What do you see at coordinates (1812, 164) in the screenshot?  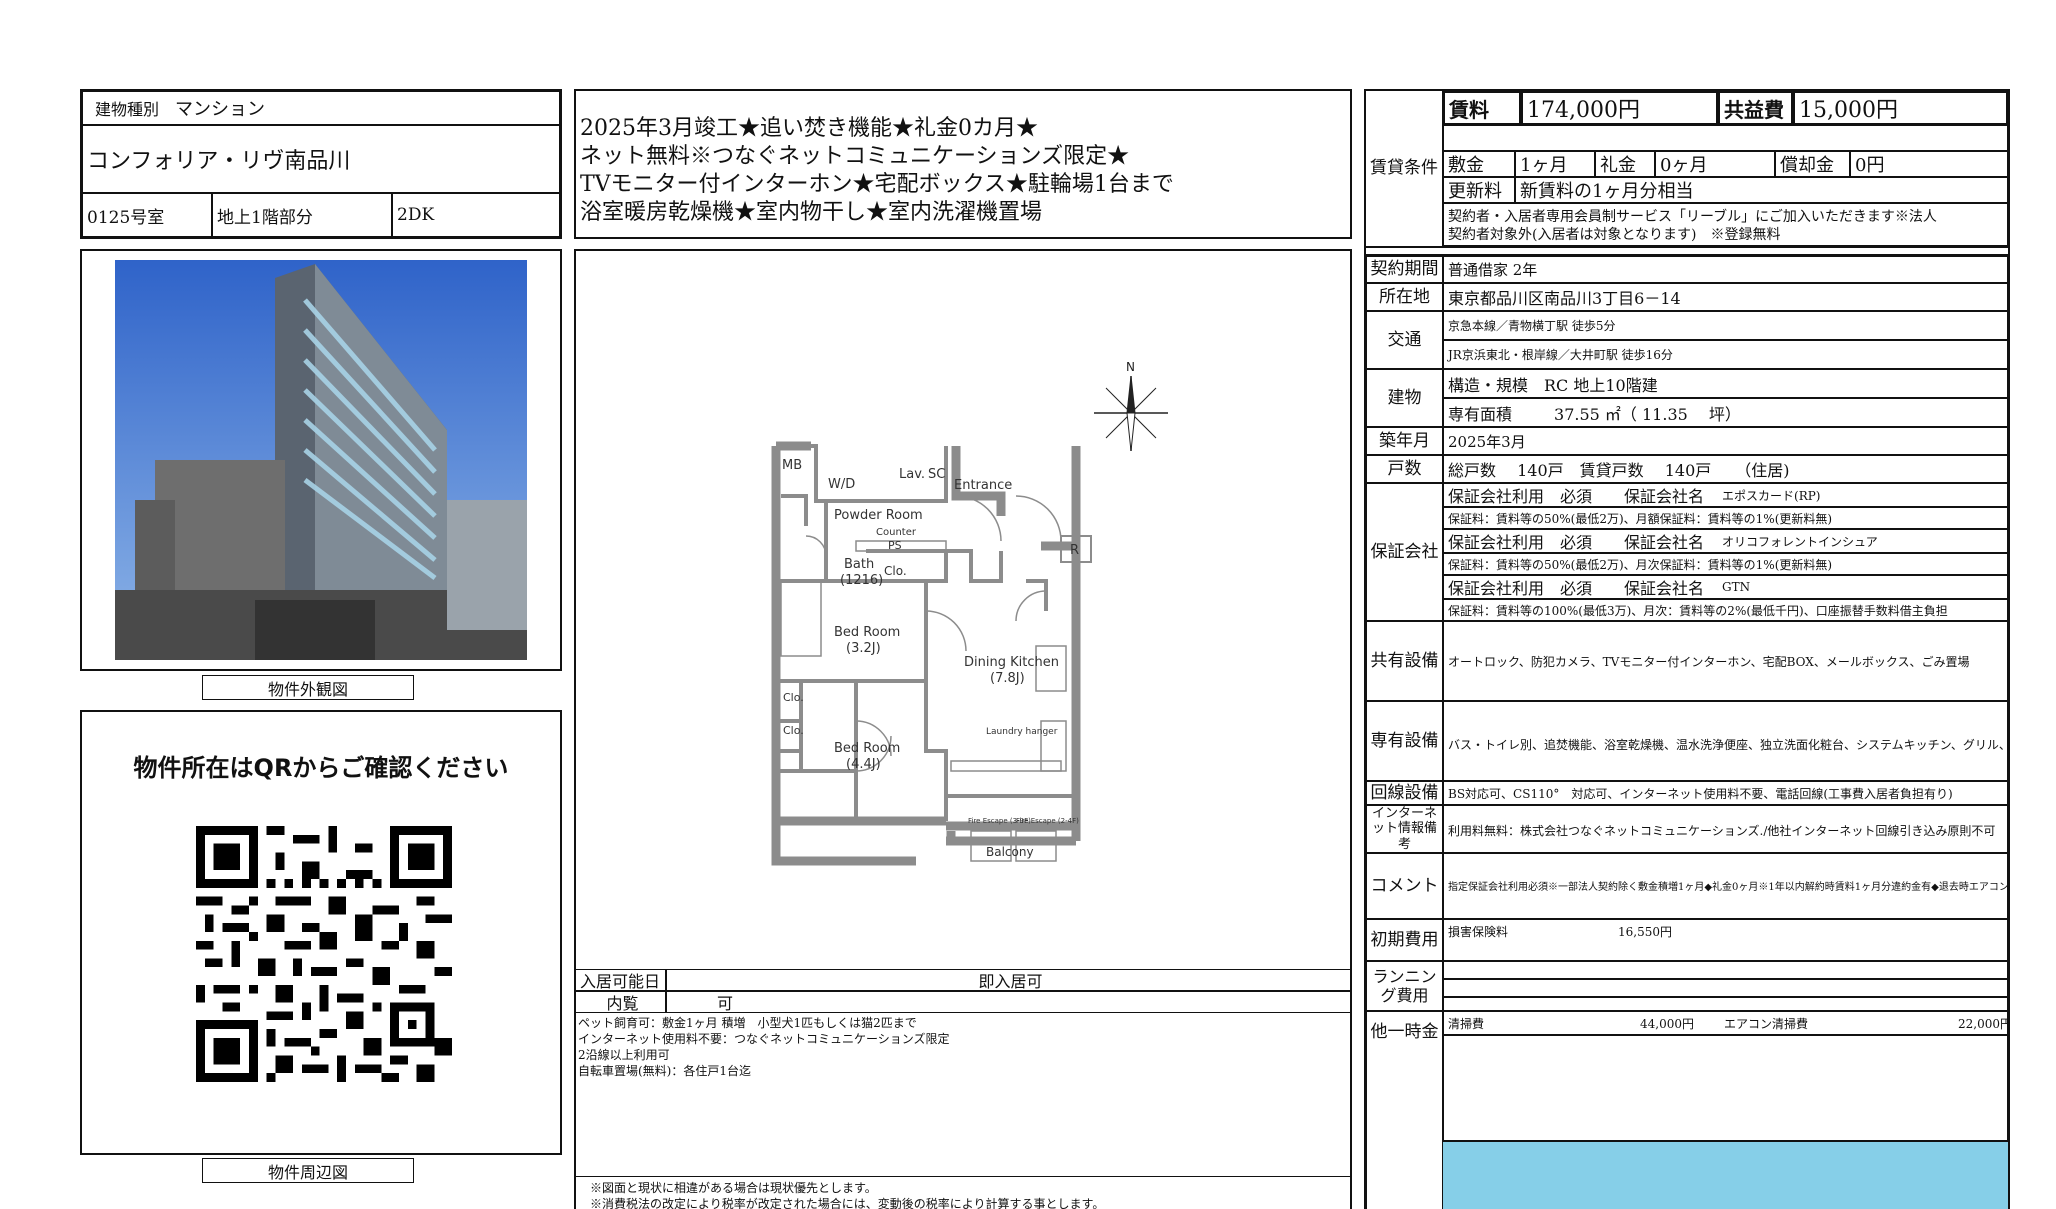 I see `amortization-label: 償却金` at bounding box center [1812, 164].